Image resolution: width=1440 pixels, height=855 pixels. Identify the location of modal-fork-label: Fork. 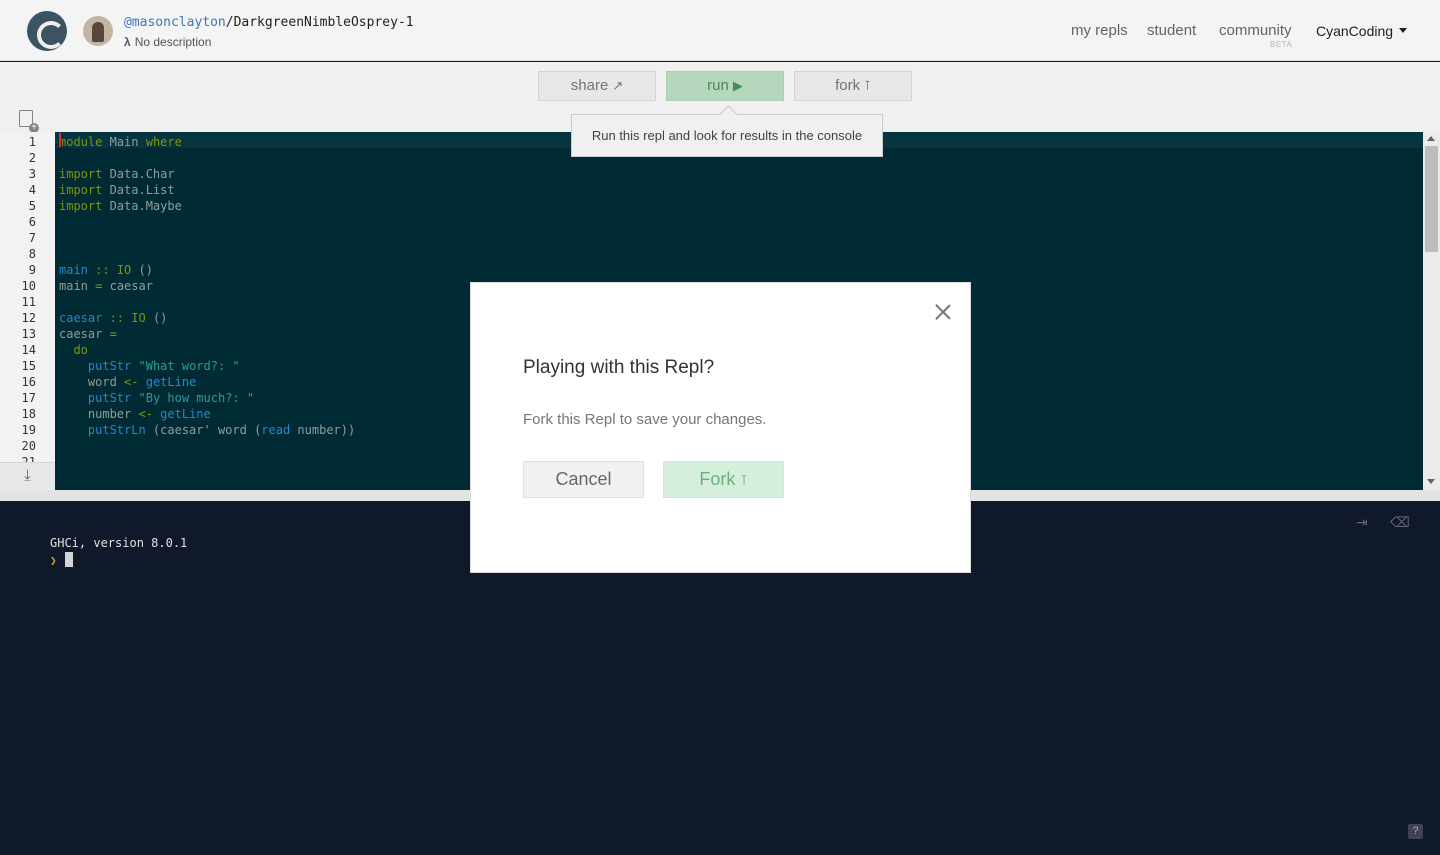
(717, 479).